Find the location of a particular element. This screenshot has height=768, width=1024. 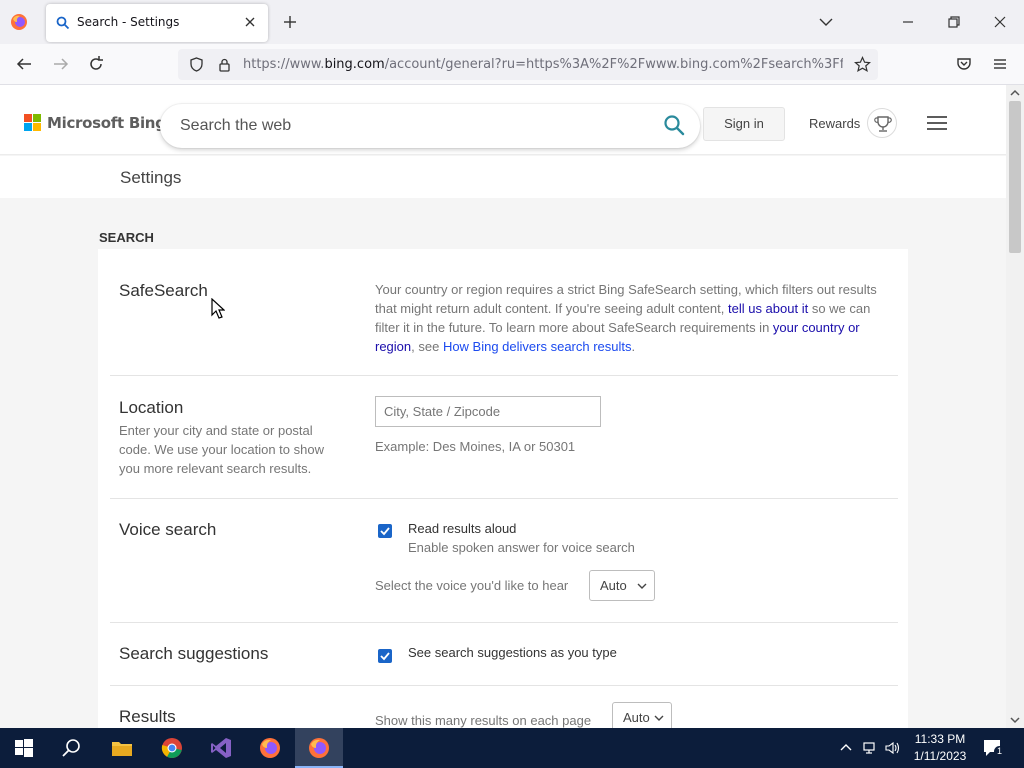

network-icon is located at coordinates (870, 748).